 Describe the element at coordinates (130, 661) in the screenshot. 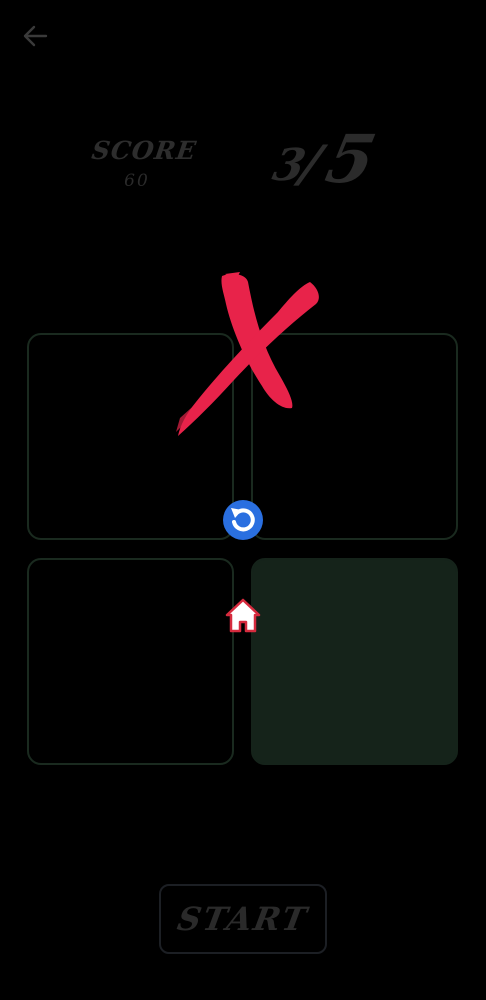

I see `tile-bottom-left` at that location.